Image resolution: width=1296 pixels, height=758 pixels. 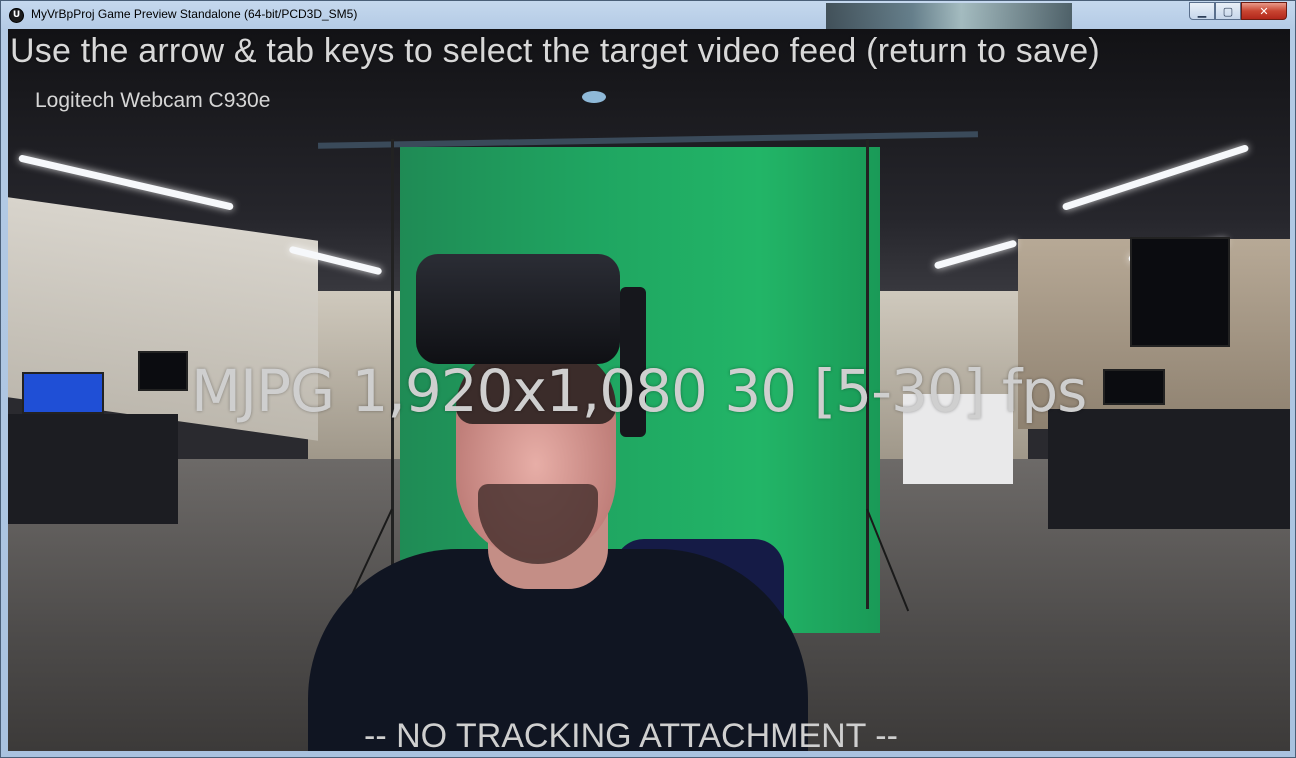 I want to click on minimize-button: ▁, so click(x=1202, y=11).